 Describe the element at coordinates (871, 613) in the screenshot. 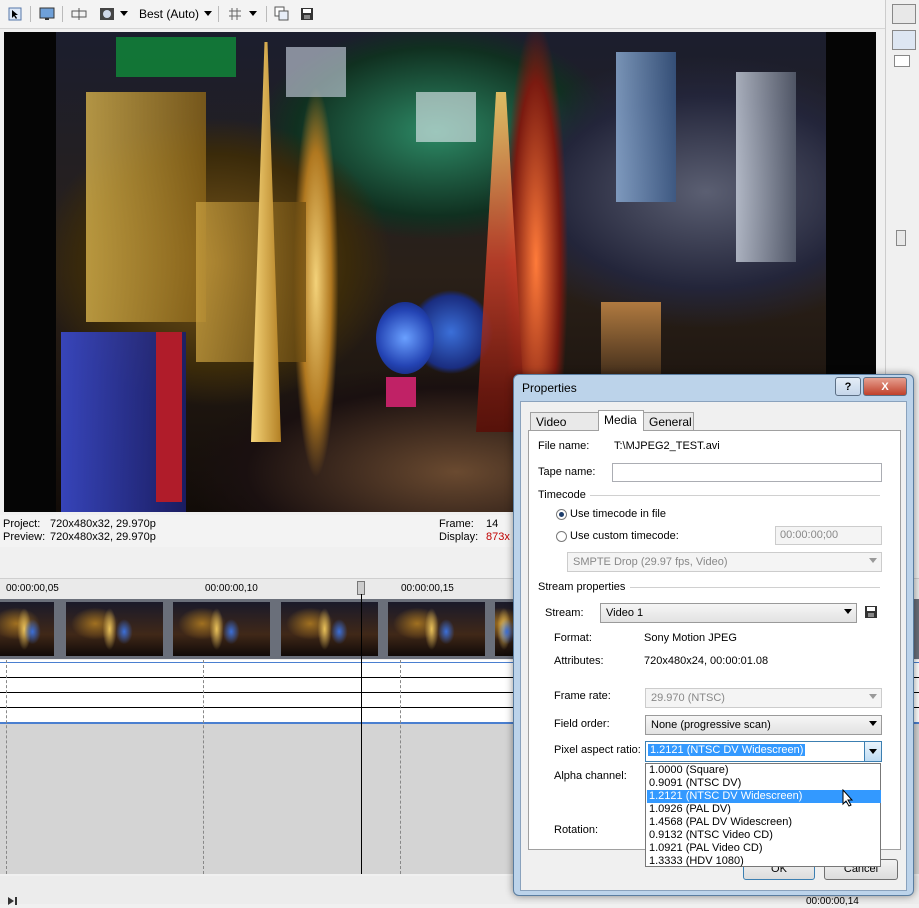

I see `save-stream-icon` at that location.